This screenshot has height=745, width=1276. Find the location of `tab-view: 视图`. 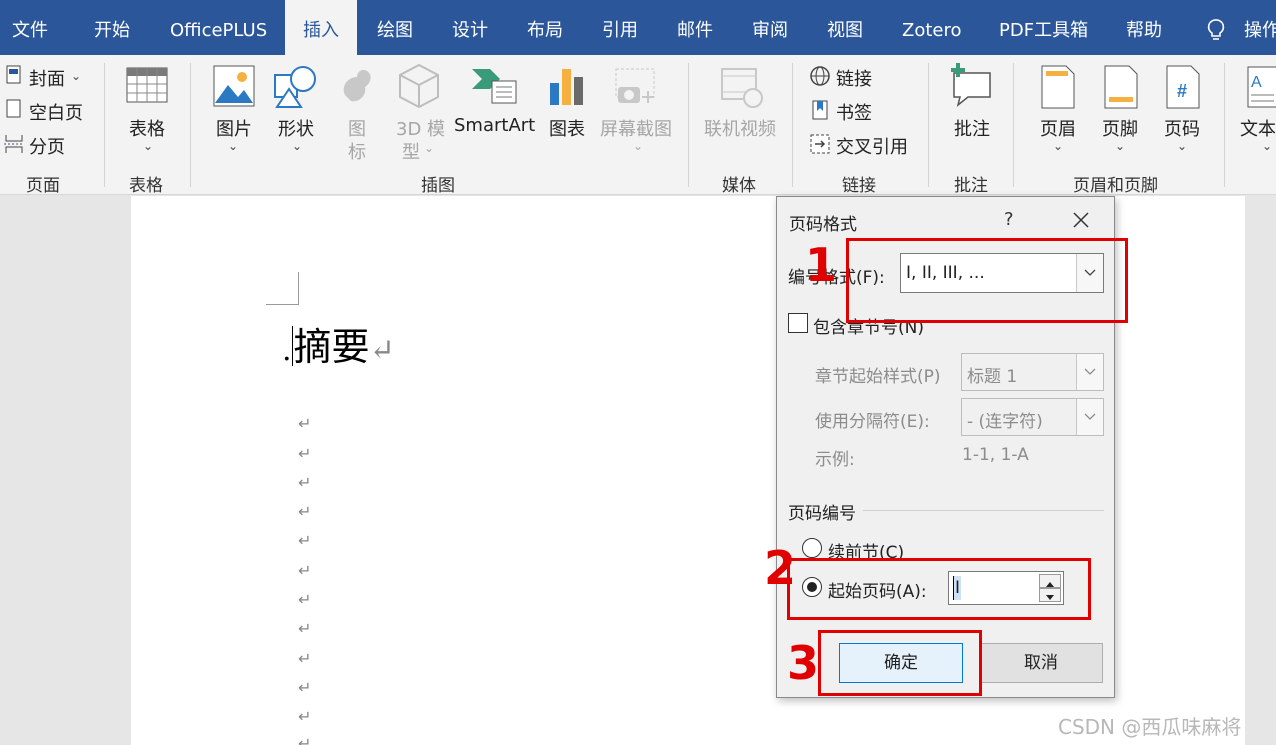

tab-view: 视图 is located at coordinates (845, 27).